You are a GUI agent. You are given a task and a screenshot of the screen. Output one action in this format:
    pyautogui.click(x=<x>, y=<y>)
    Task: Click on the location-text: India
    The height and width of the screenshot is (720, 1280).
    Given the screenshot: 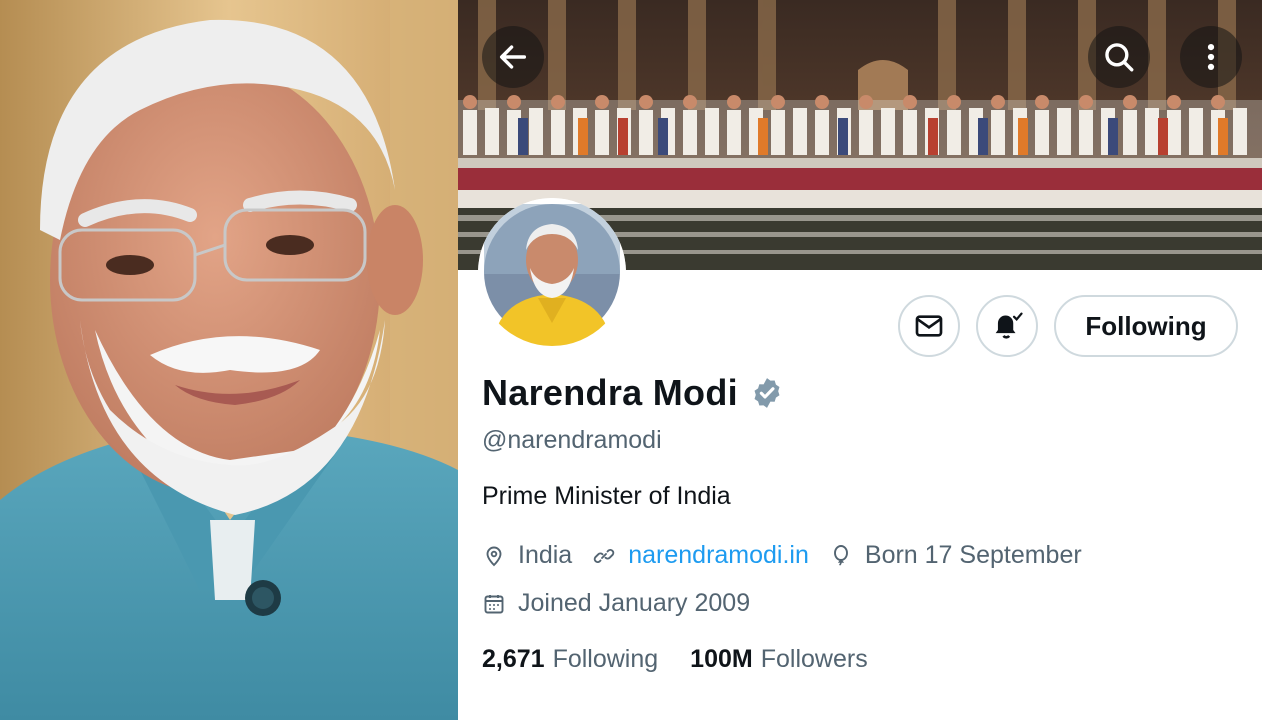 What is the action you would take?
    pyautogui.click(x=545, y=555)
    